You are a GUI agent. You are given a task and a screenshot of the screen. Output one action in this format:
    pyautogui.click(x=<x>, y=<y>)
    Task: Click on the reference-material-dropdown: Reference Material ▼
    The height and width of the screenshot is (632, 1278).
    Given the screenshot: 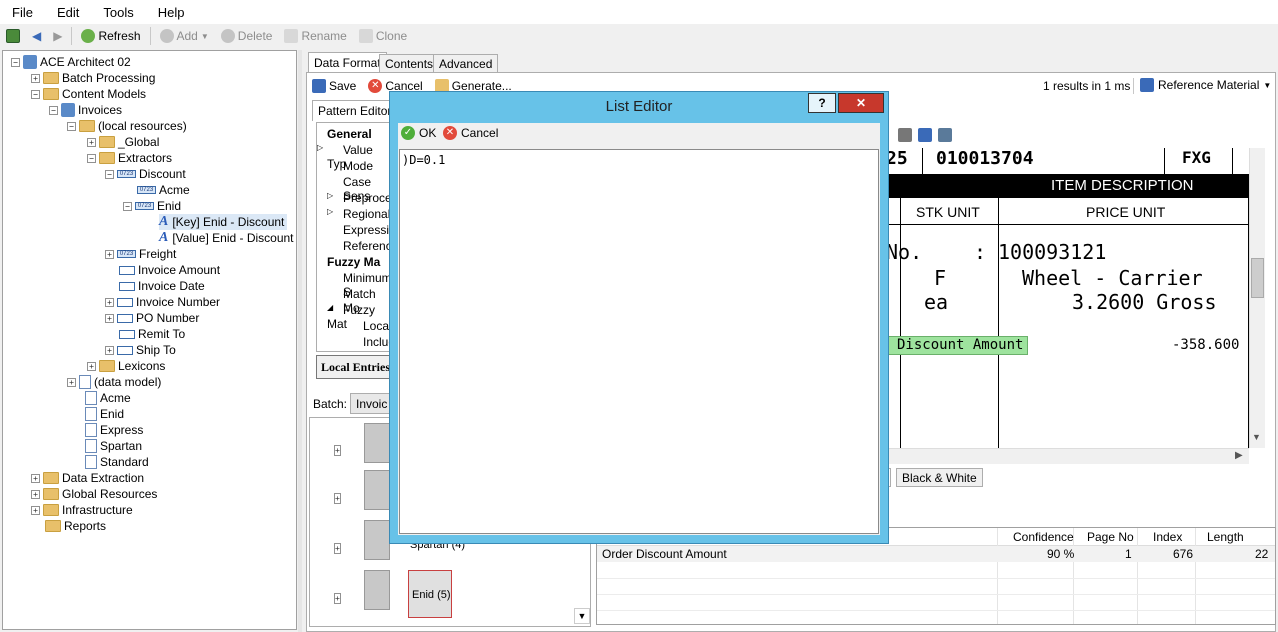 What is the action you would take?
    pyautogui.click(x=1205, y=85)
    